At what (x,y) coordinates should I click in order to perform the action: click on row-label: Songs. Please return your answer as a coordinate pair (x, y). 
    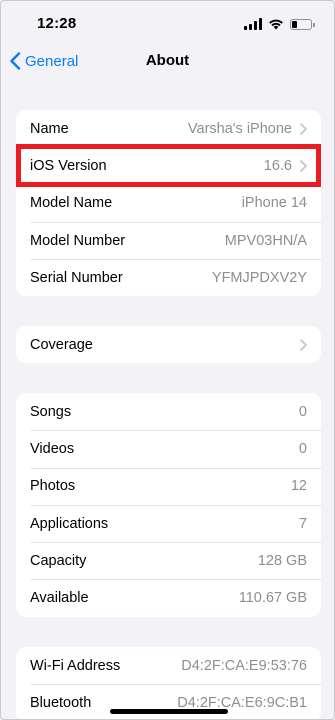
    Looking at the image, I should click on (51, 411).